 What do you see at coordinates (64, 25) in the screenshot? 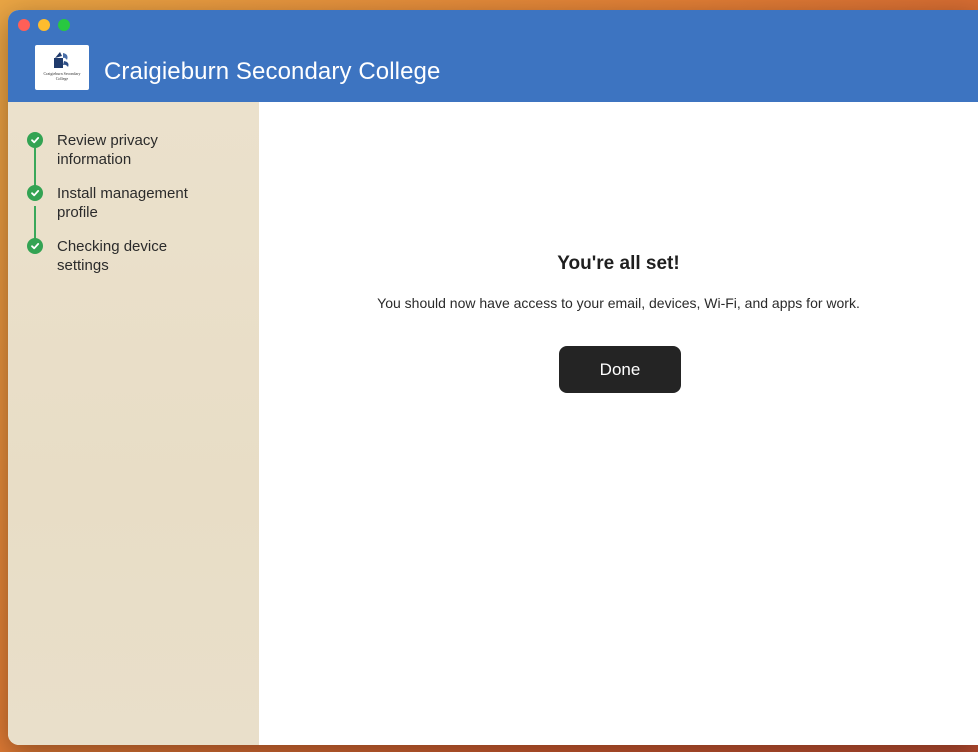
I see `zoom-window-button` at bounding box center [64, 25].